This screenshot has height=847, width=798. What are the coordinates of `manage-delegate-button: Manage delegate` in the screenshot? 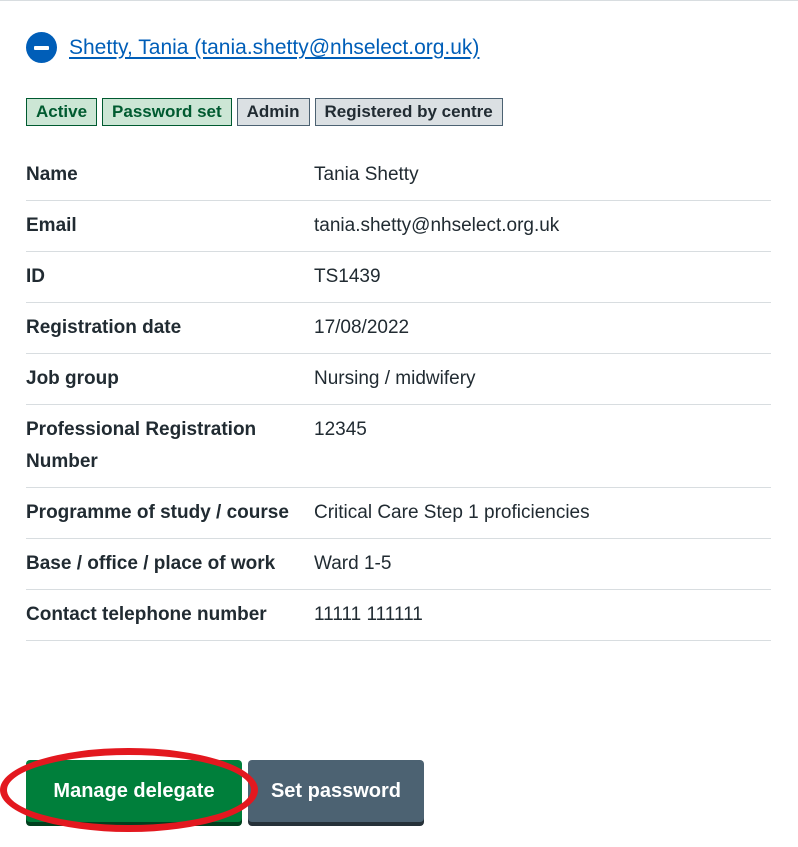 It's located at (134, 791).